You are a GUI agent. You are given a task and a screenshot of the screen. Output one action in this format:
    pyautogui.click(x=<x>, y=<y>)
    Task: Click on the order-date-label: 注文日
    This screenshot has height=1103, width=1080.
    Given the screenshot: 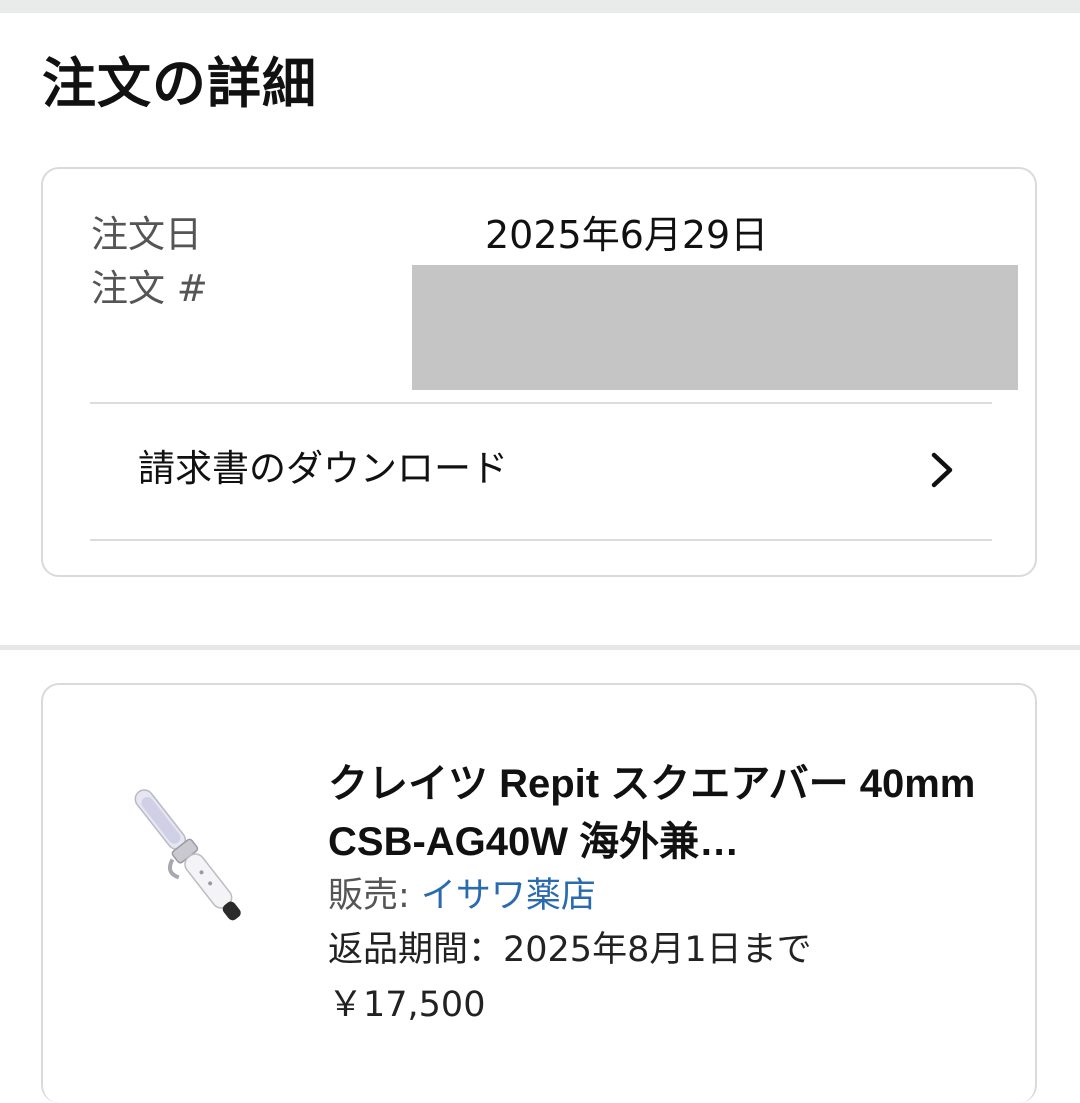 What is the action you would take?
    pyautogui.click(x=146, y=234)
    